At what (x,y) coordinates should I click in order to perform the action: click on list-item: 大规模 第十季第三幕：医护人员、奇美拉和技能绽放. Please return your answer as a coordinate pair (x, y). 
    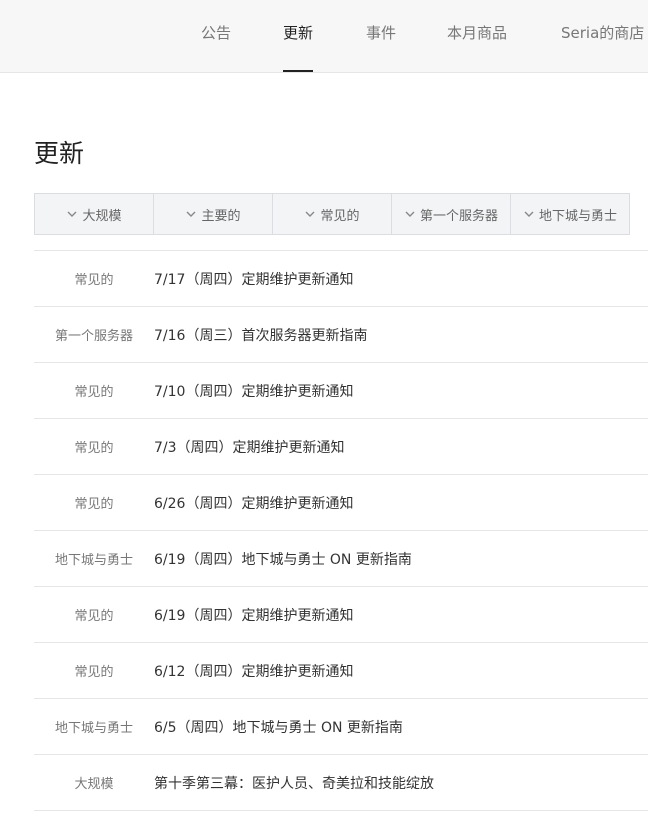
    Looking at the image, I should click on (341, 783).